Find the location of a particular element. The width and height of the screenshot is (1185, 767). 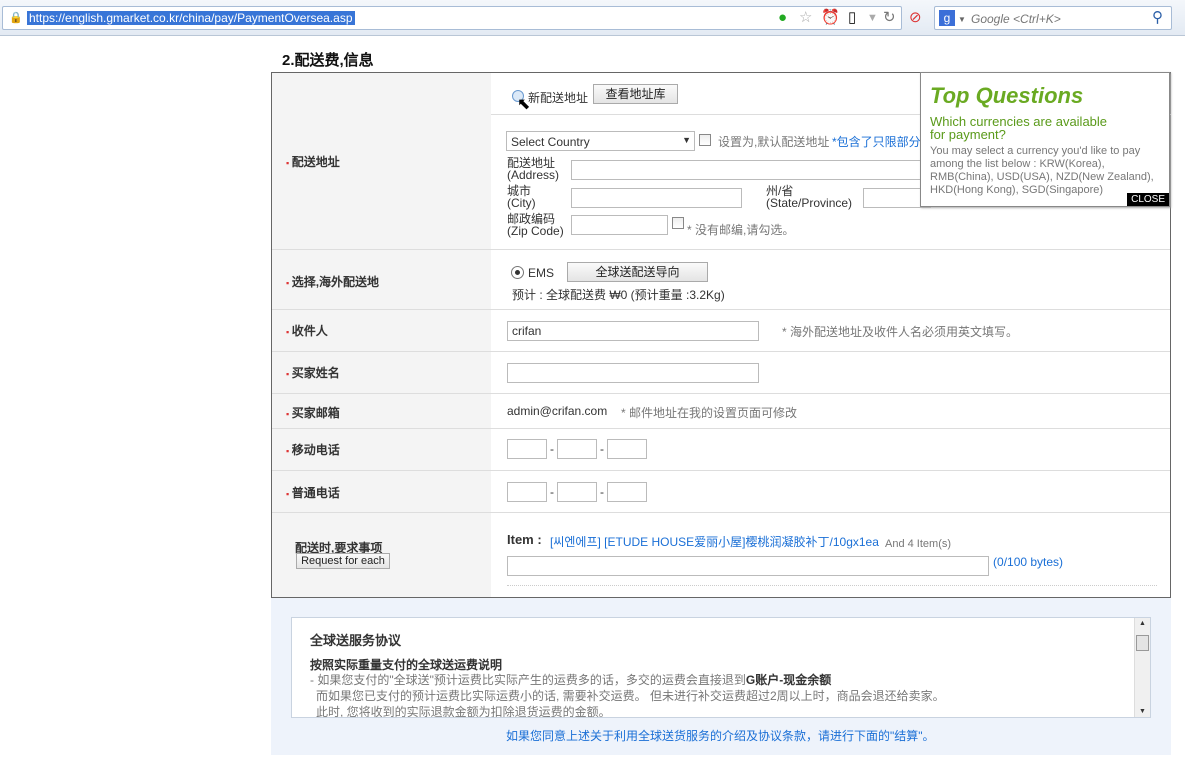

address-input is located at coordinates (751, 170).